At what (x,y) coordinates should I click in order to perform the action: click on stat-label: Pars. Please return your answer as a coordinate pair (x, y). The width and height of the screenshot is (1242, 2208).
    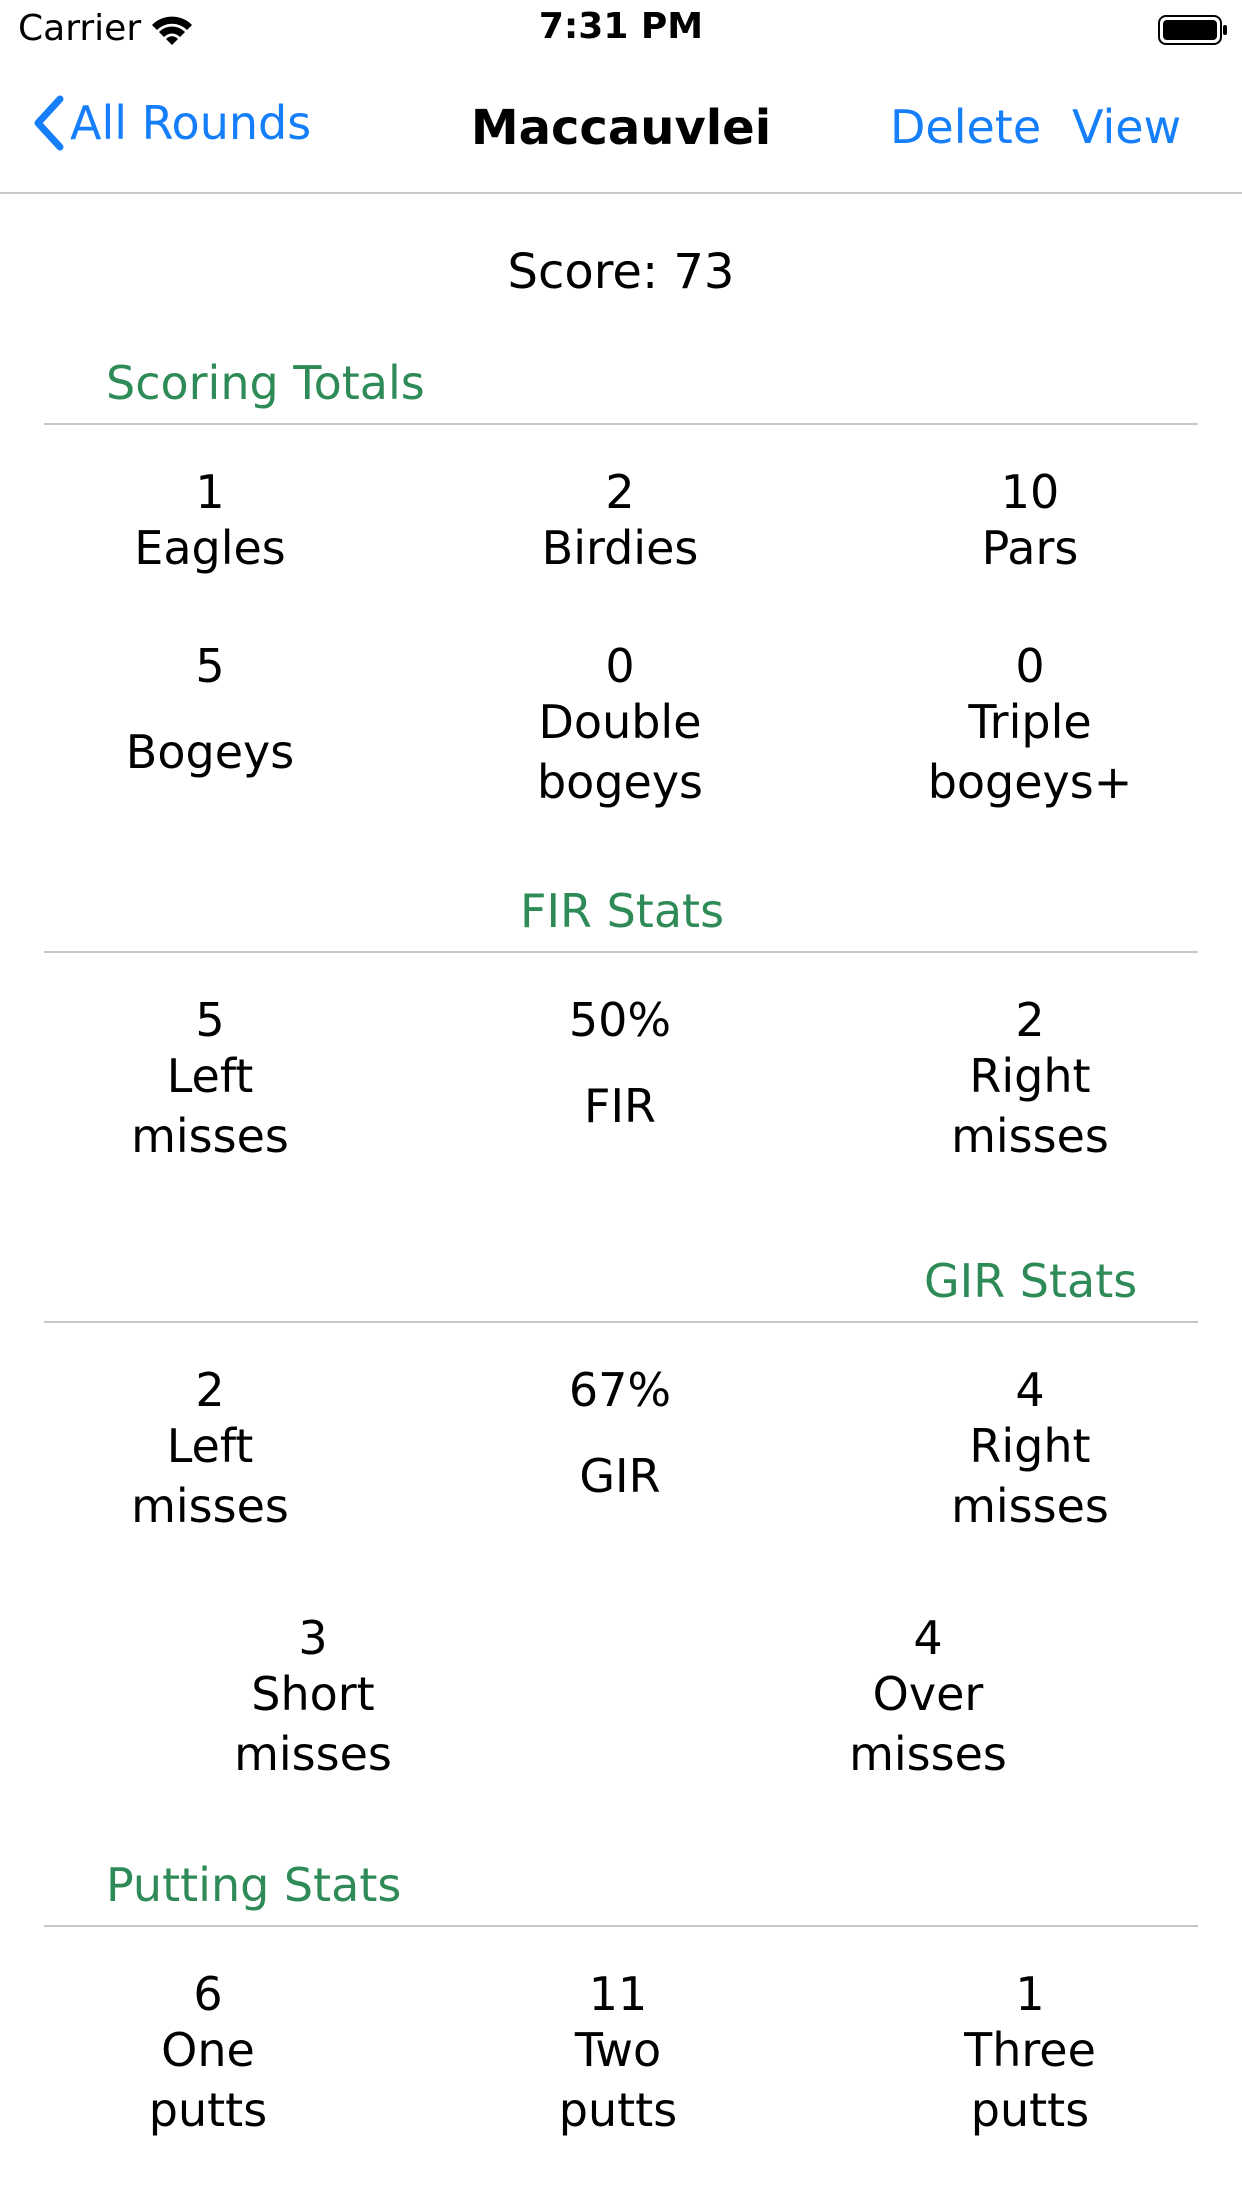
    Looking at the image, I should click on (1030, 548).